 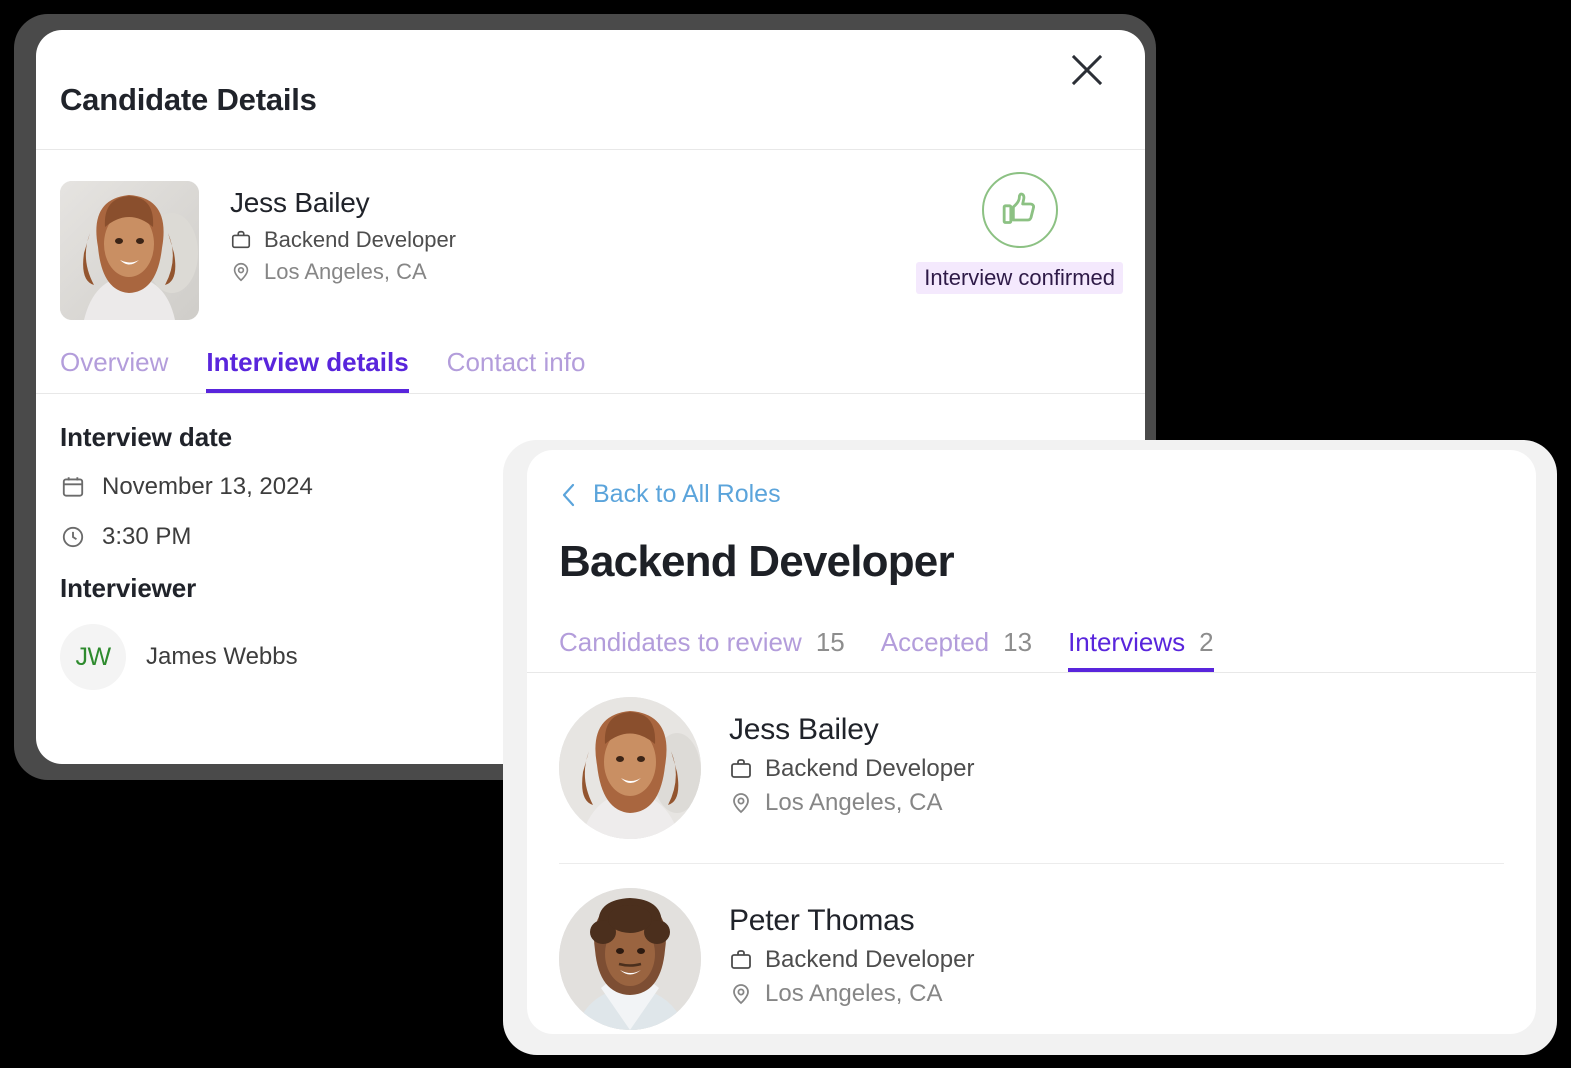 What do you see at coordinates (1206, 641) in the screenshot?
I see `tab-count: 2` at bounding box center [1206, 641].